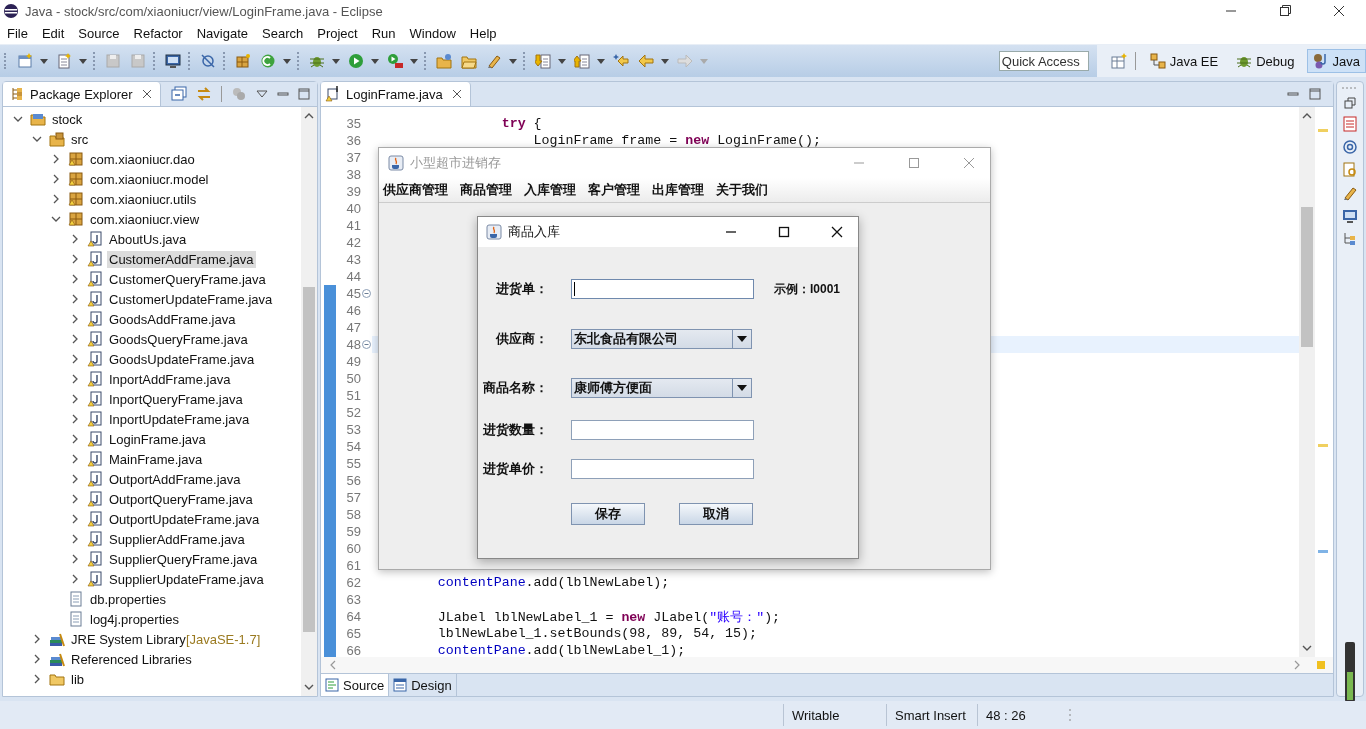  I want to click on tree-item: CustomerQueryFrame.java, so click(187, 279).